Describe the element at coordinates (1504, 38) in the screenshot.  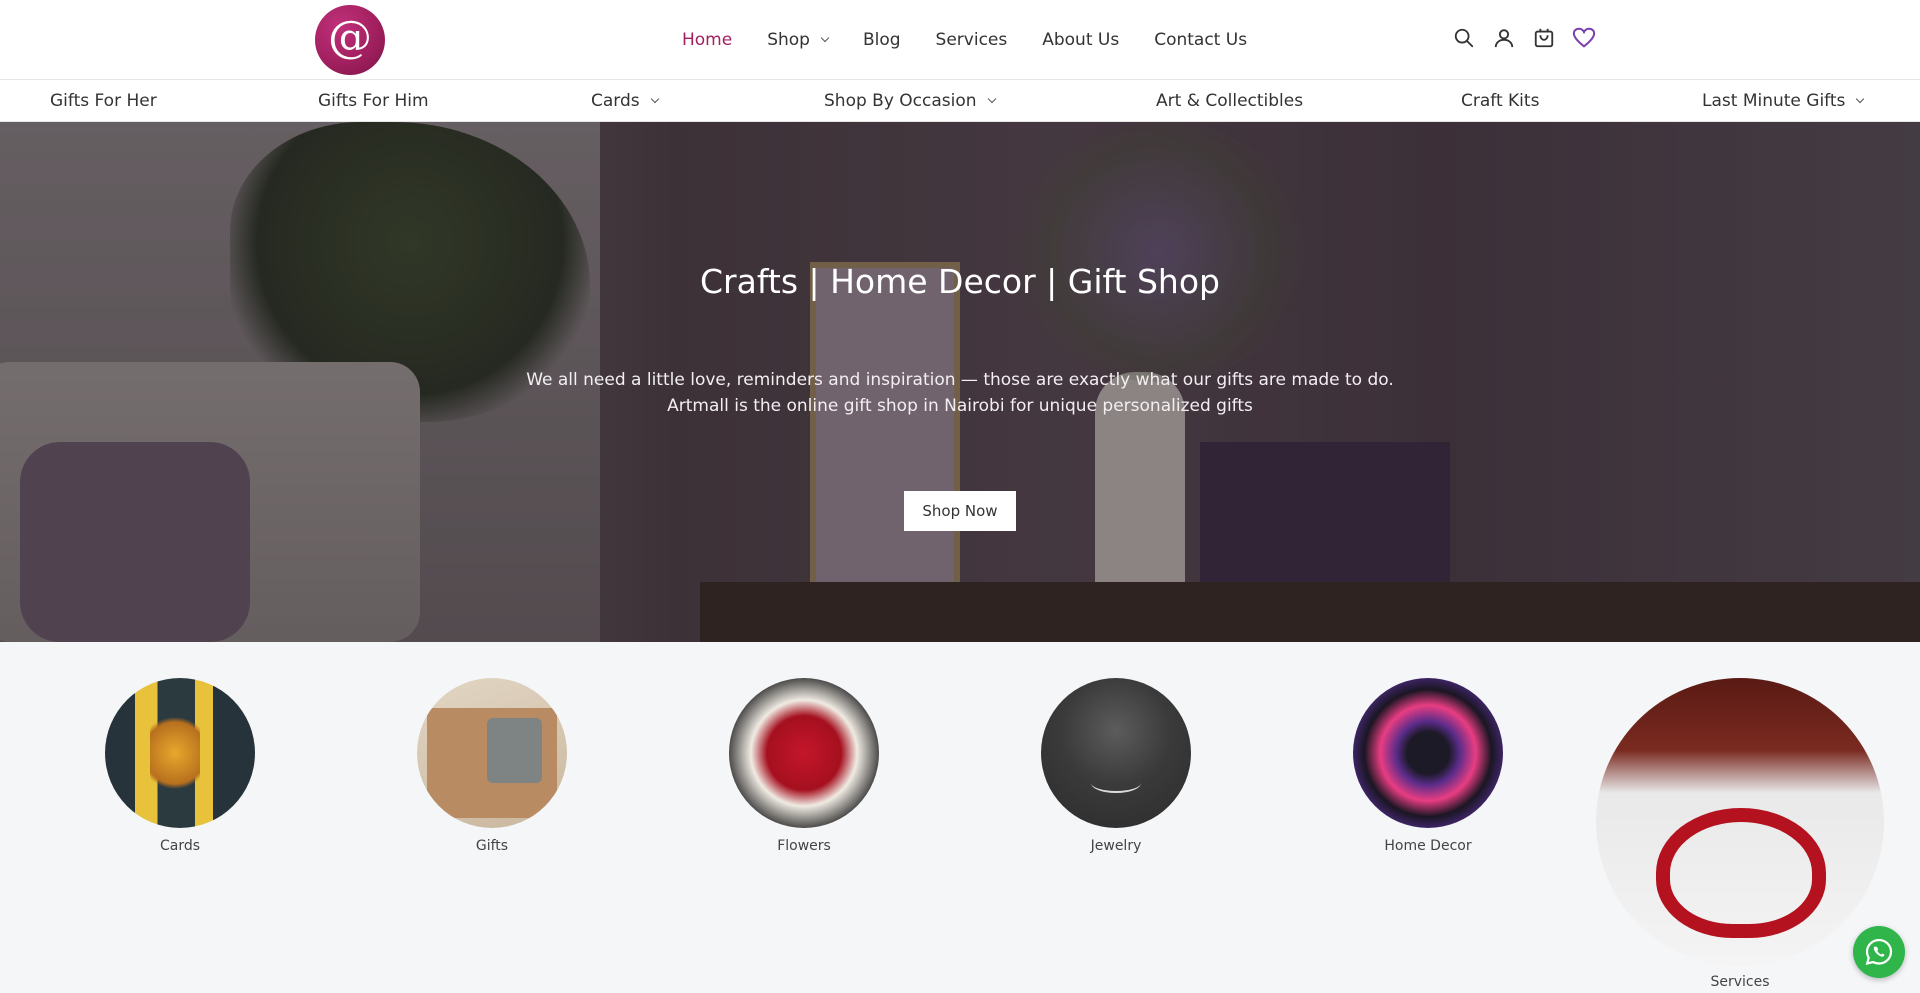
I see `account-icon` at that location.